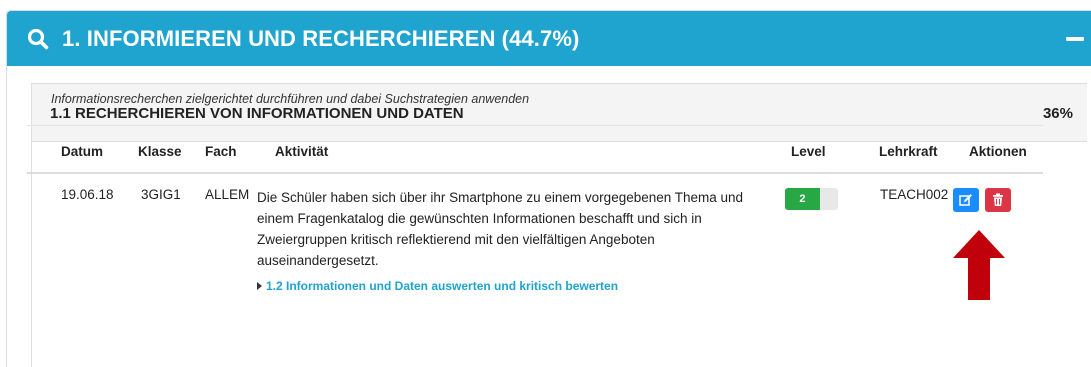 The image size is (1091, 367). Describe the element at coordinates (227, 194) in the screenshot. I see `cell-fach: ALLEM` at that location.